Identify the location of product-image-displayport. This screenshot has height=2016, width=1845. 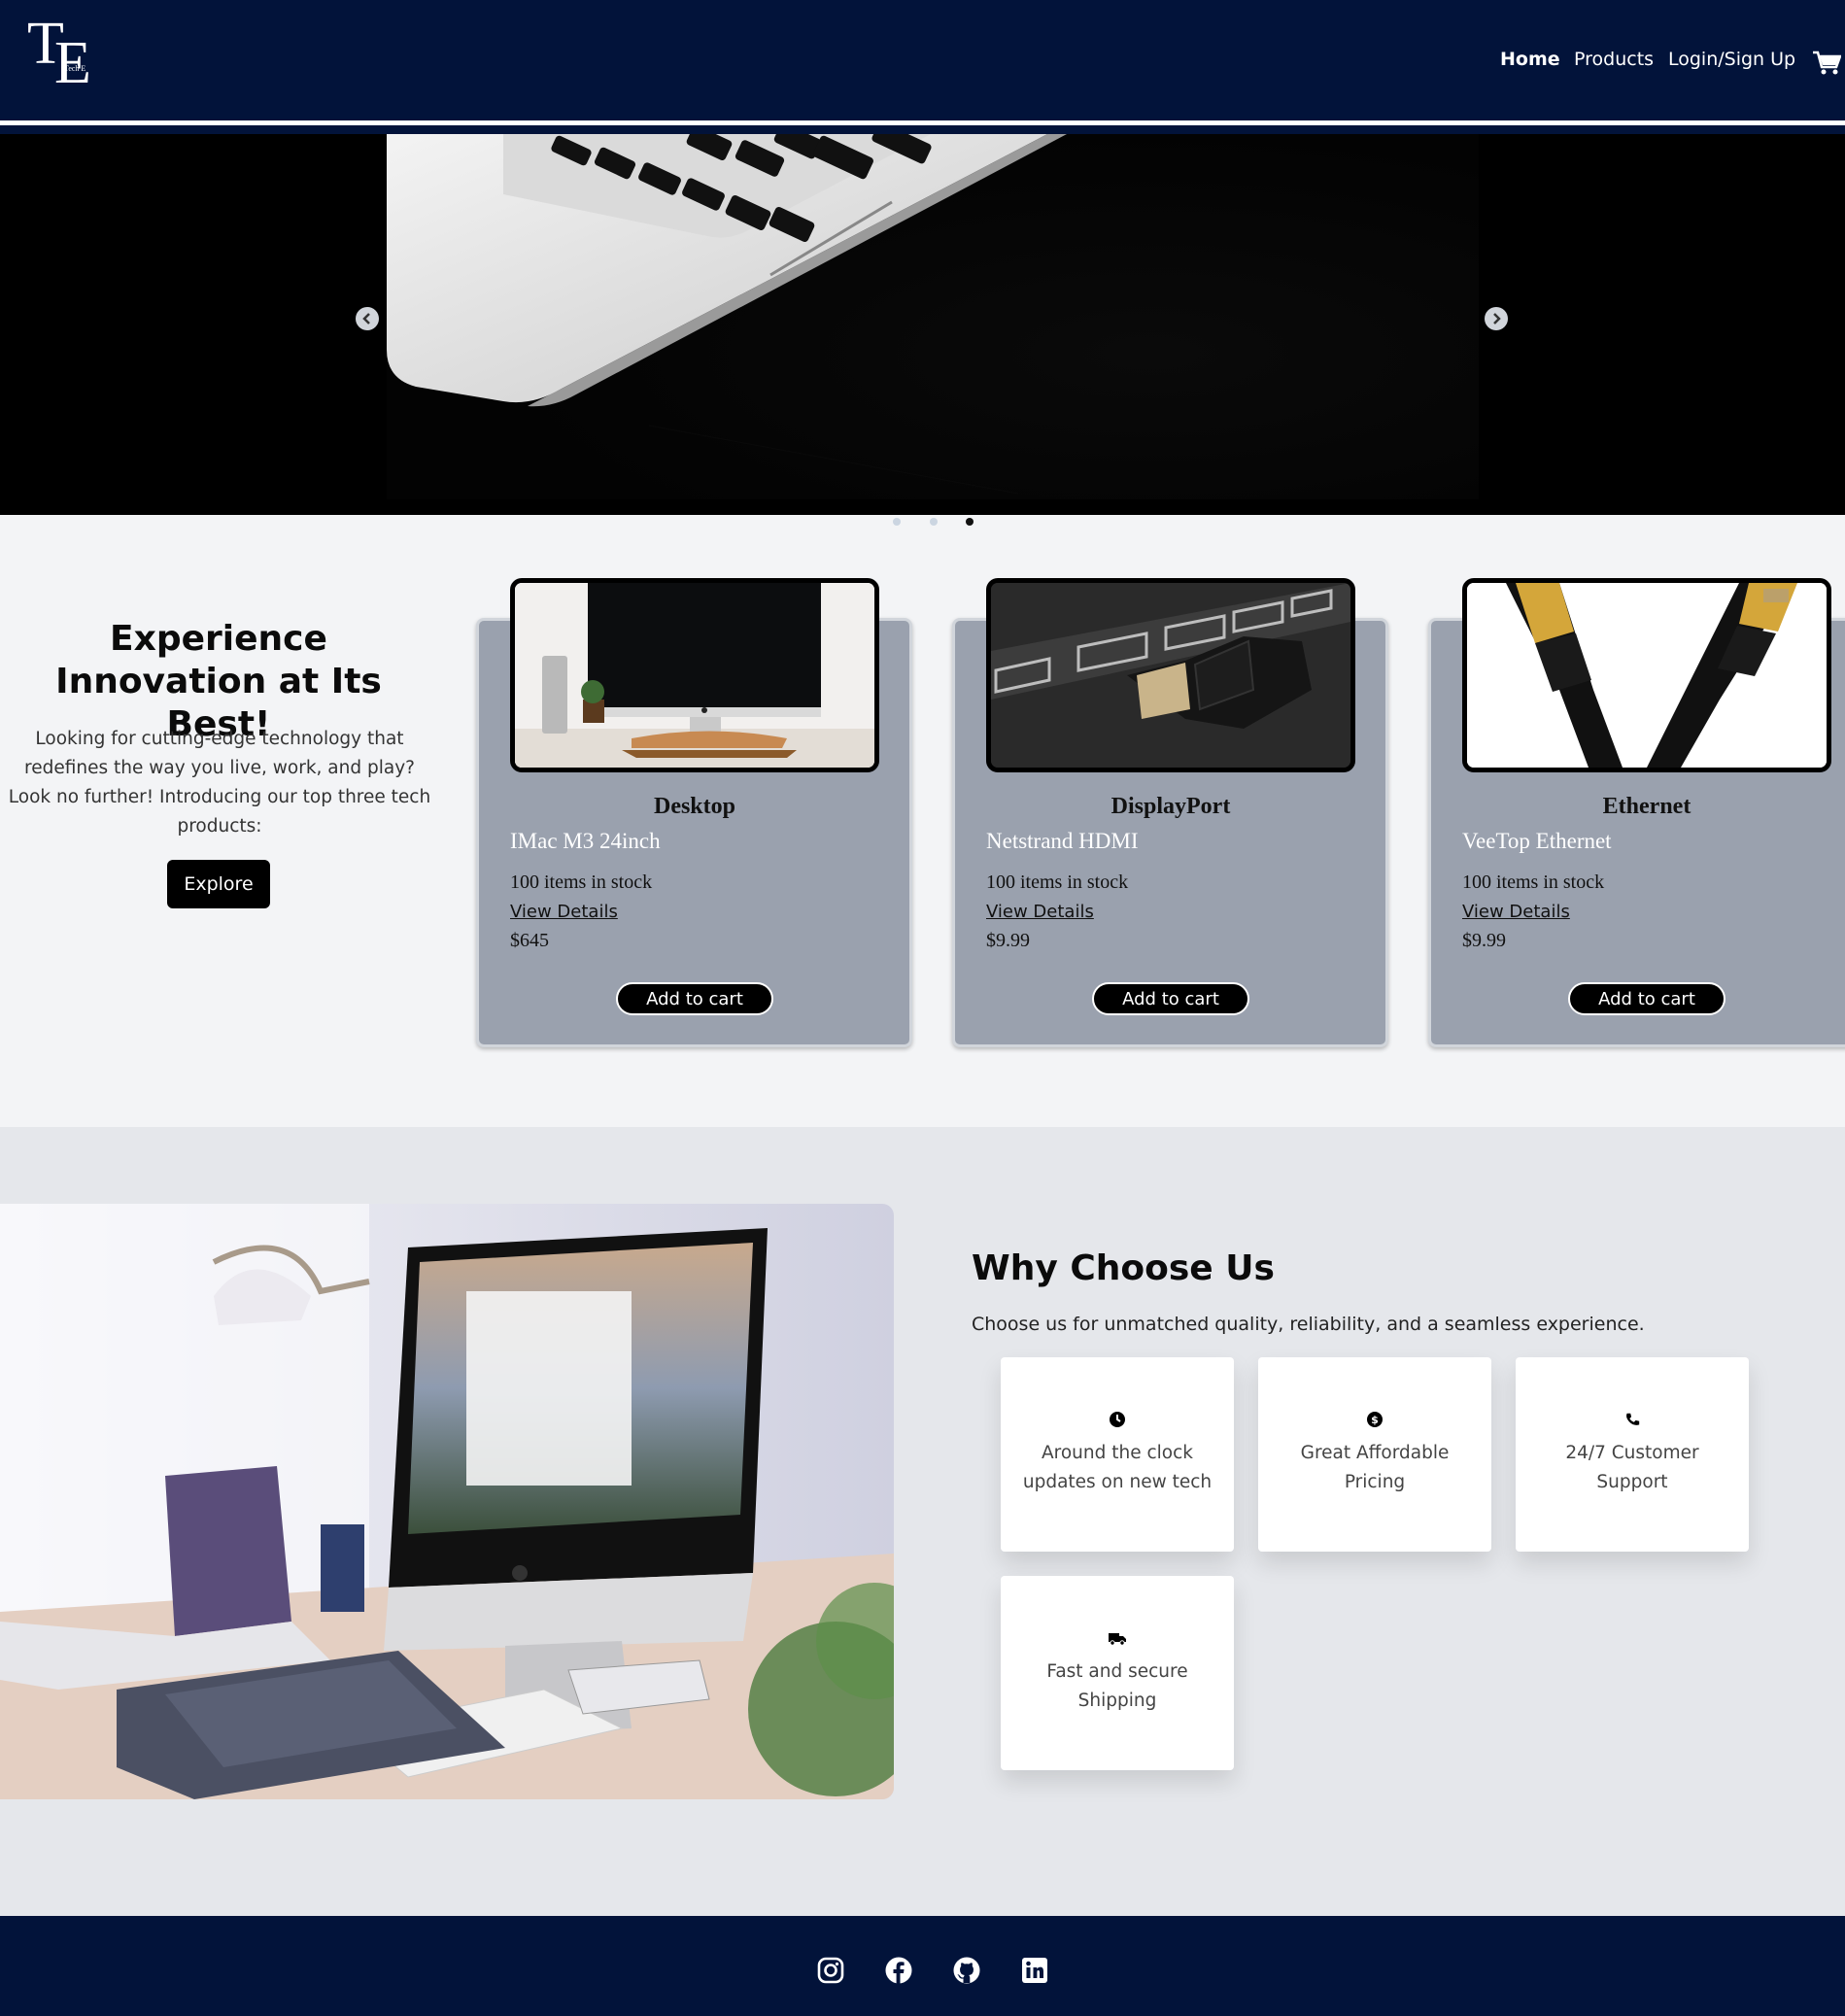
(1170, 675).